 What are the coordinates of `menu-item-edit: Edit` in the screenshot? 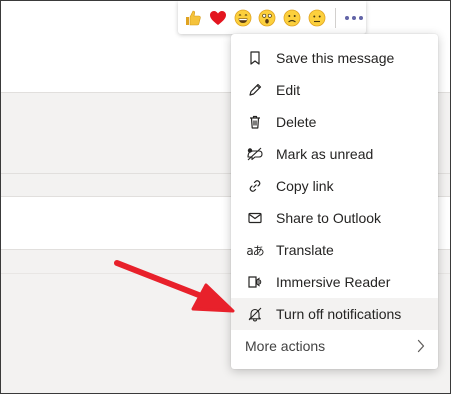 It's located at (334, 90).